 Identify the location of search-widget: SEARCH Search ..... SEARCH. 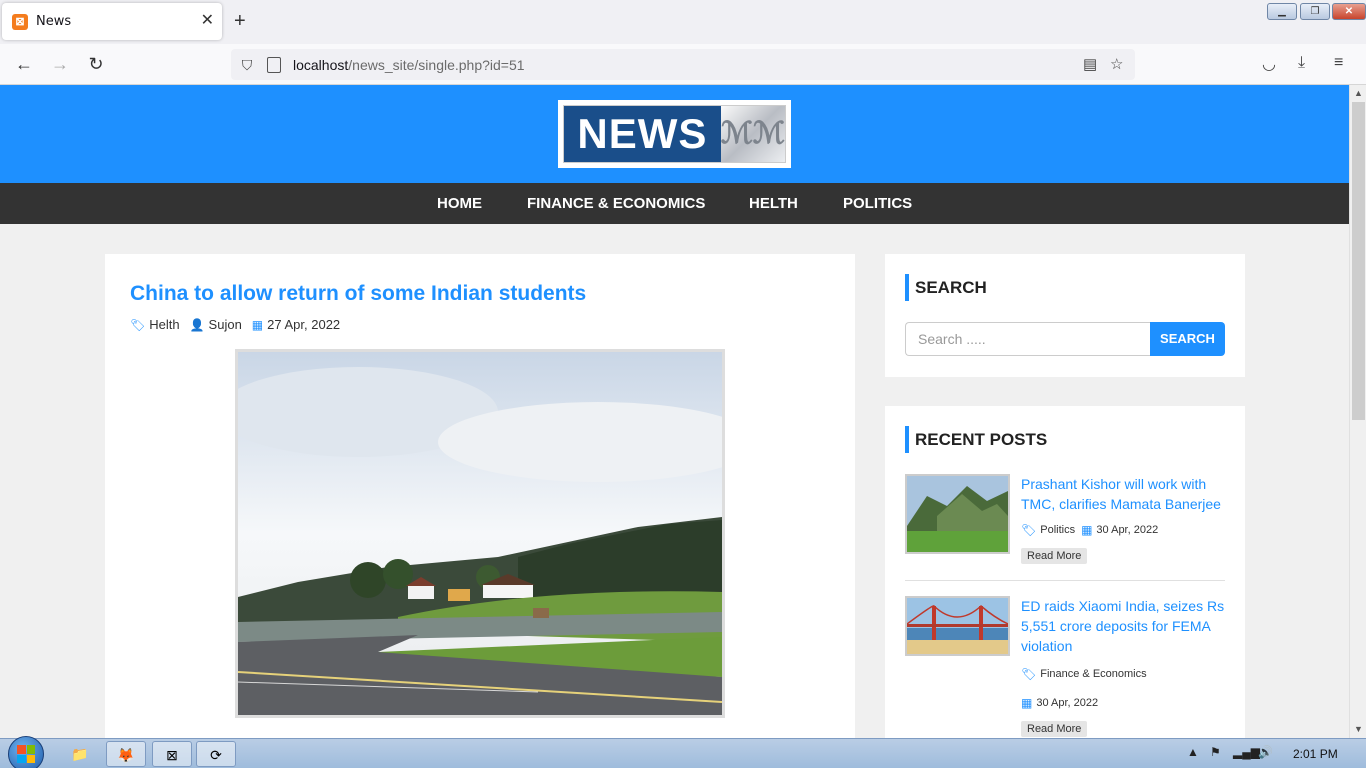
(1065, 315).